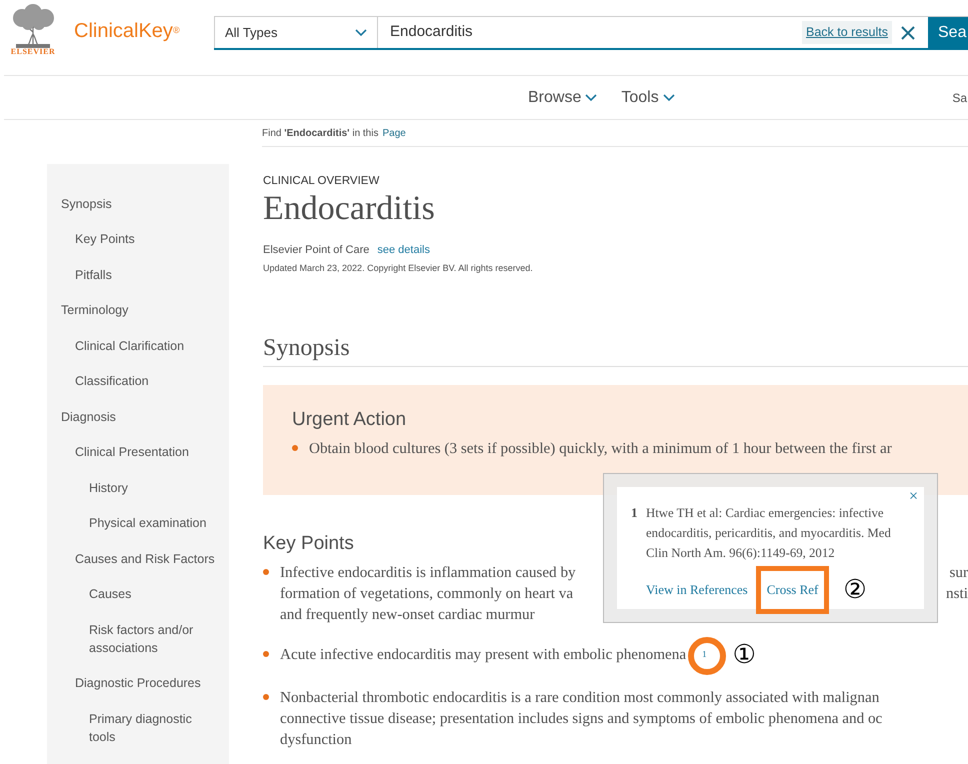  What do you see at coordinates (855, 590) in the screenshot?
I see `annotation-number: ②` at bounding box center [855, 590].